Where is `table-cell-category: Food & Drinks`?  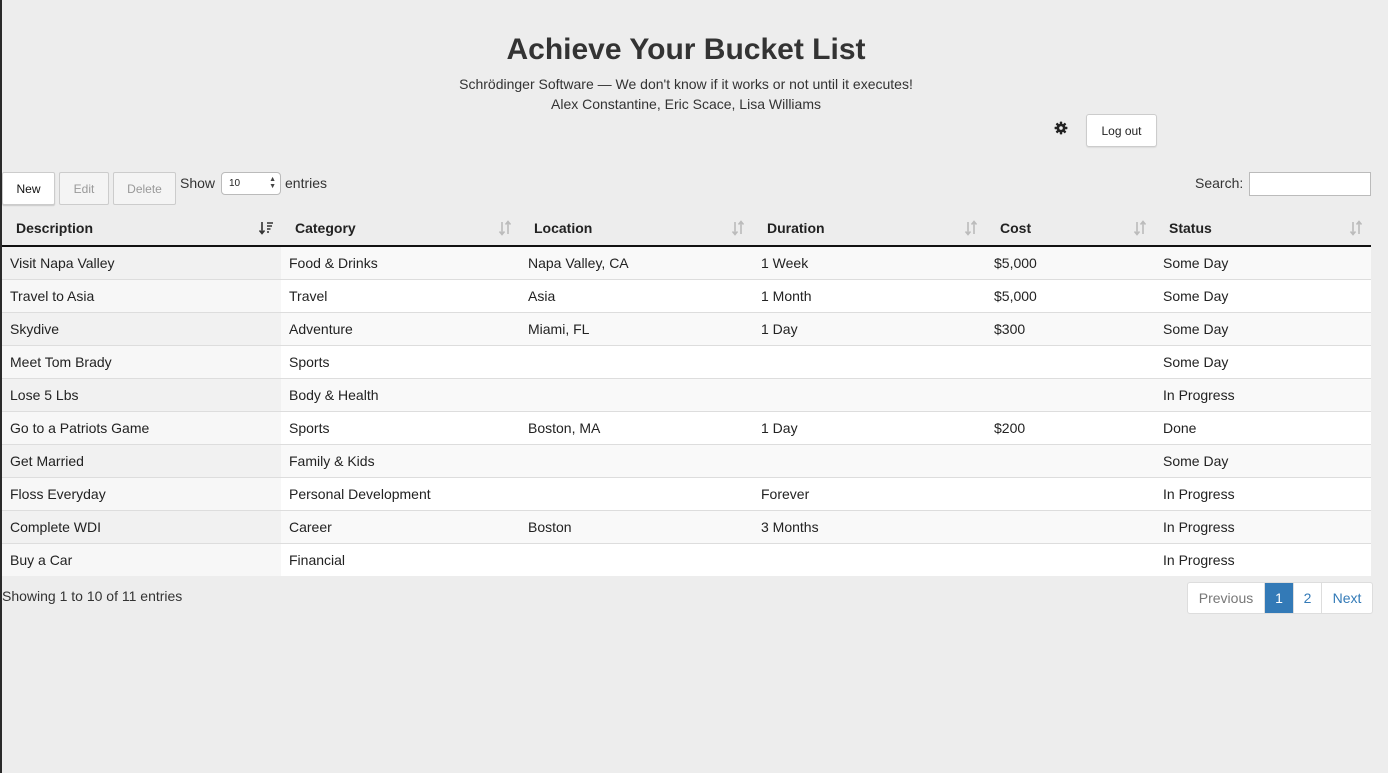
table-cell-category: Food & Drinks is located at coordinates (400, 262).